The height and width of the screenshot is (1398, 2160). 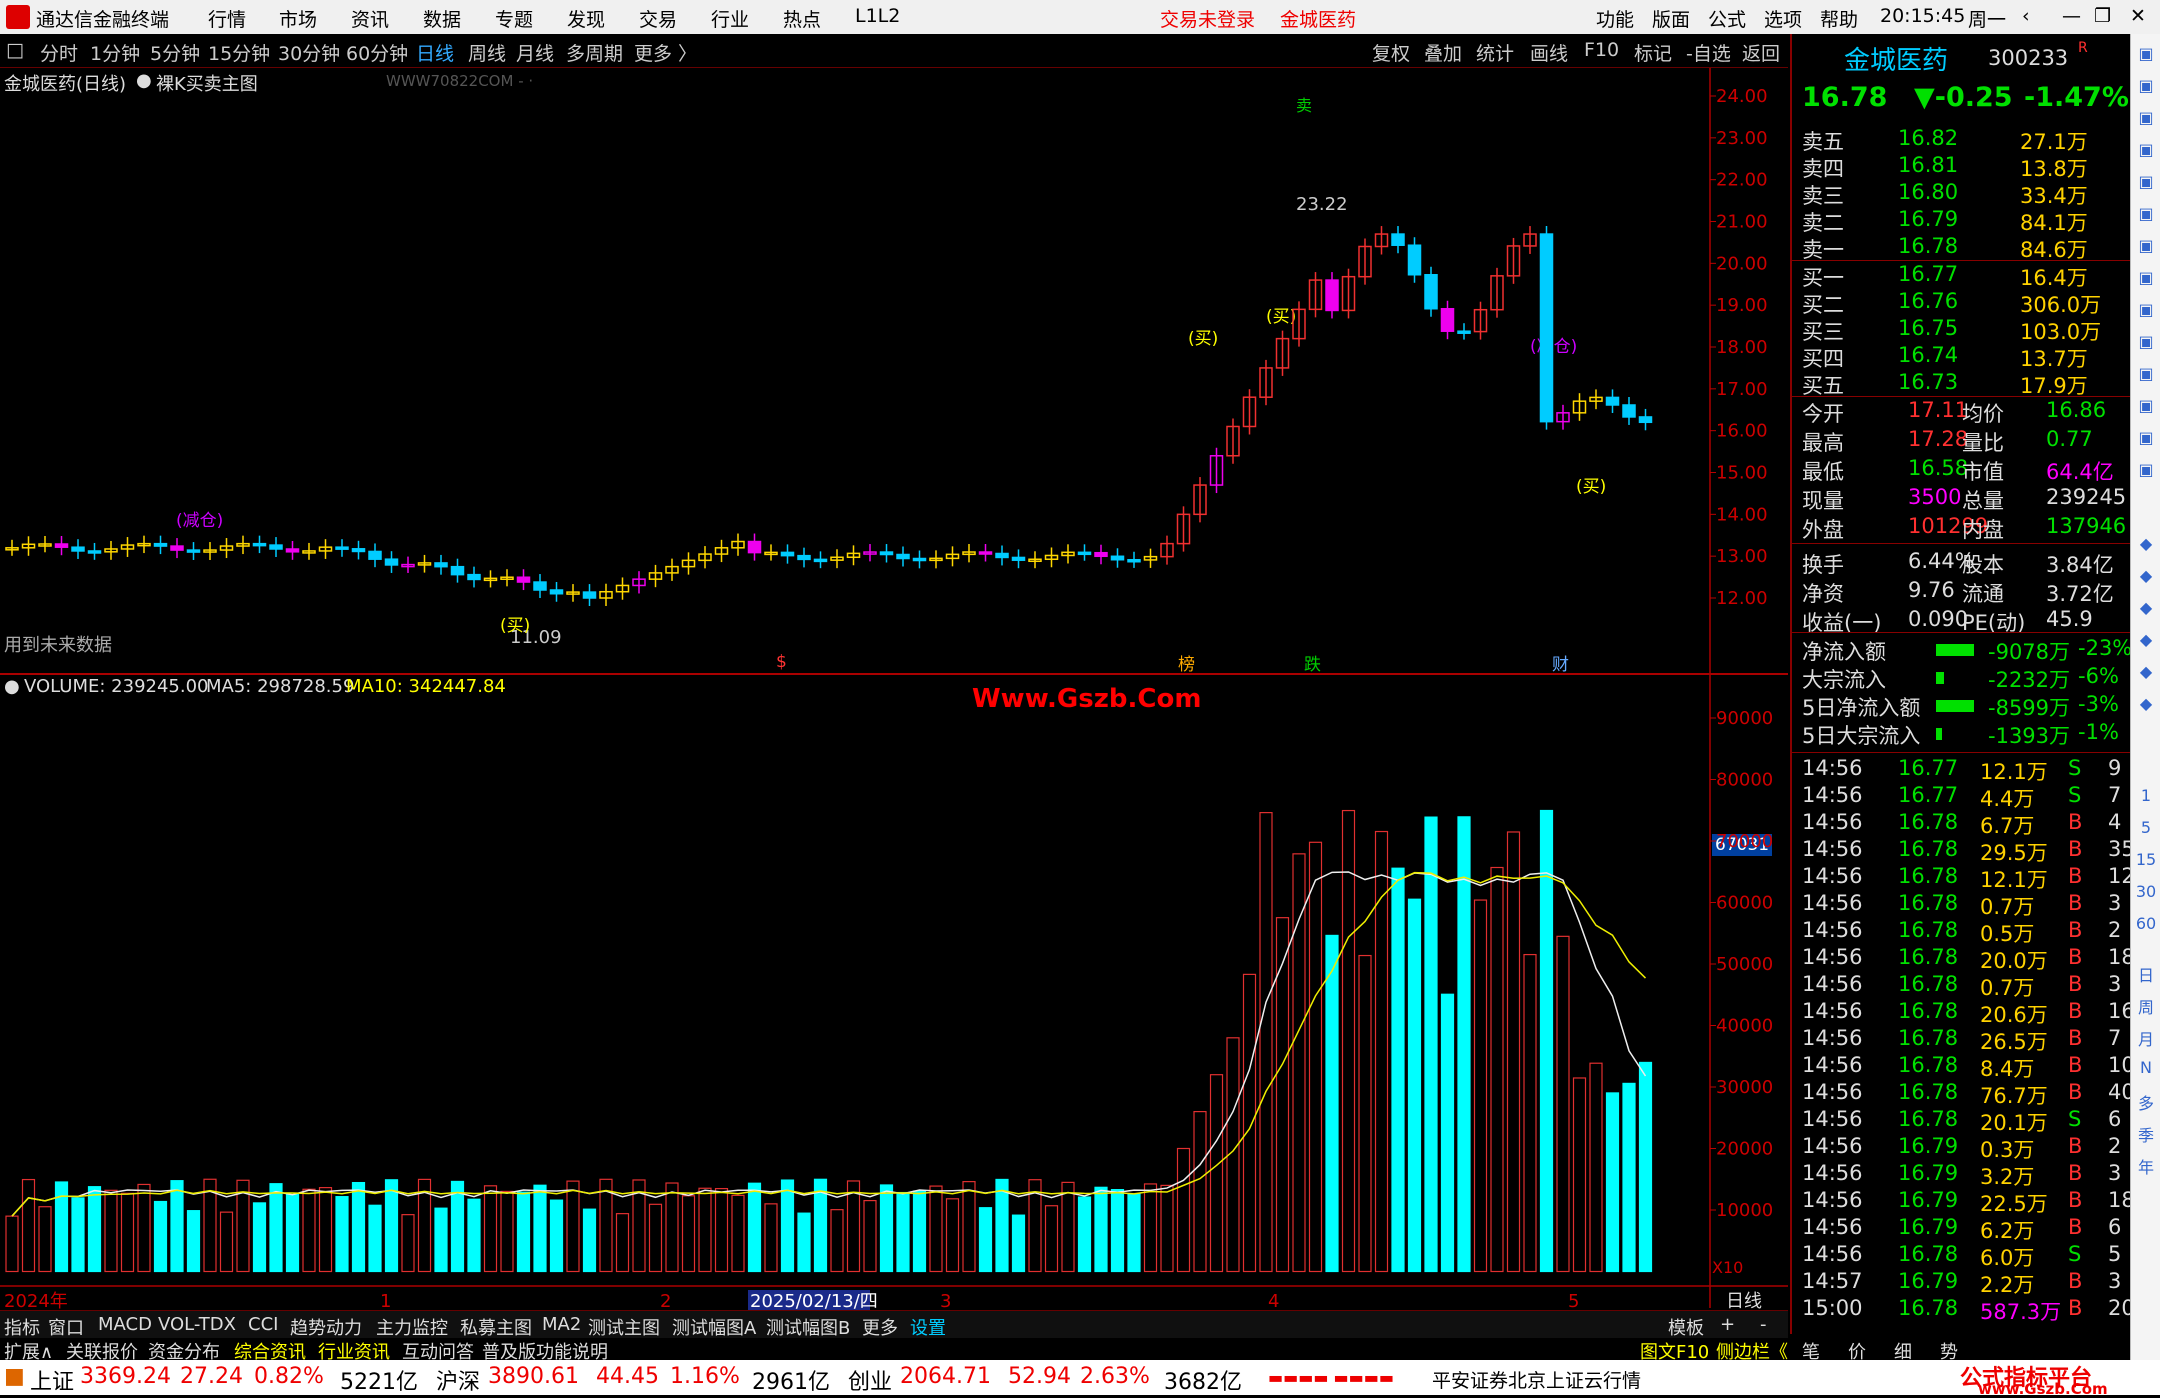 What do you see at coordinates (2146, 925) in the screenshot?
I see `period-shortcut-60: 60` at bounding box center [2146, 925].